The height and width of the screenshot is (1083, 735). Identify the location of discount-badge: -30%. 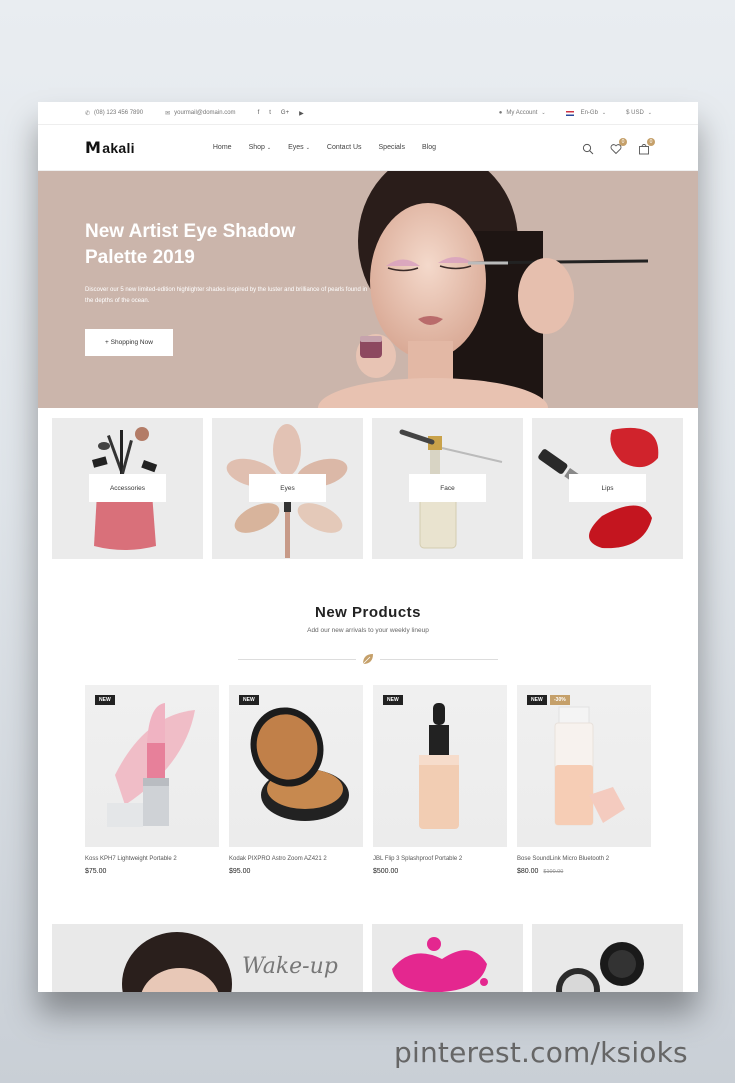
(560, 700).